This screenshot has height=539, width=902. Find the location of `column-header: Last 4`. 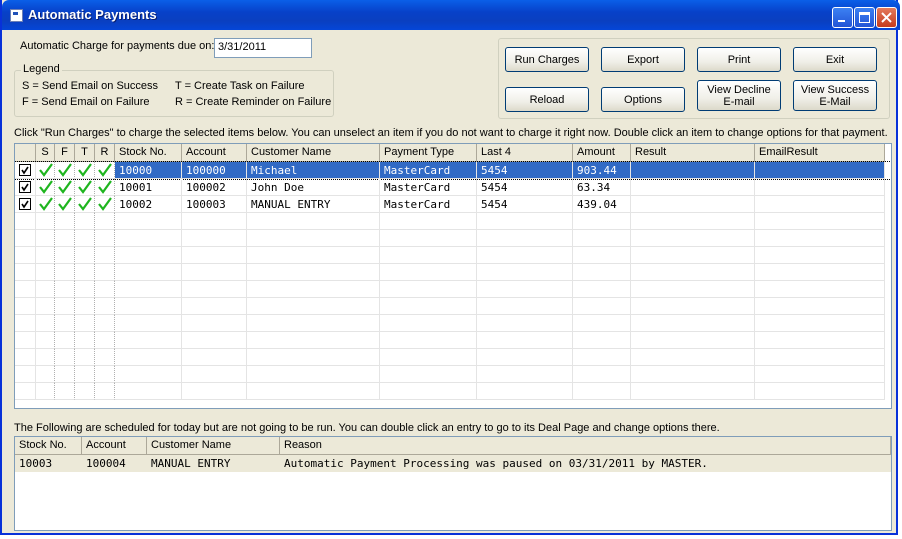

column-header: Last 4 is located at coordinates (525, 153).